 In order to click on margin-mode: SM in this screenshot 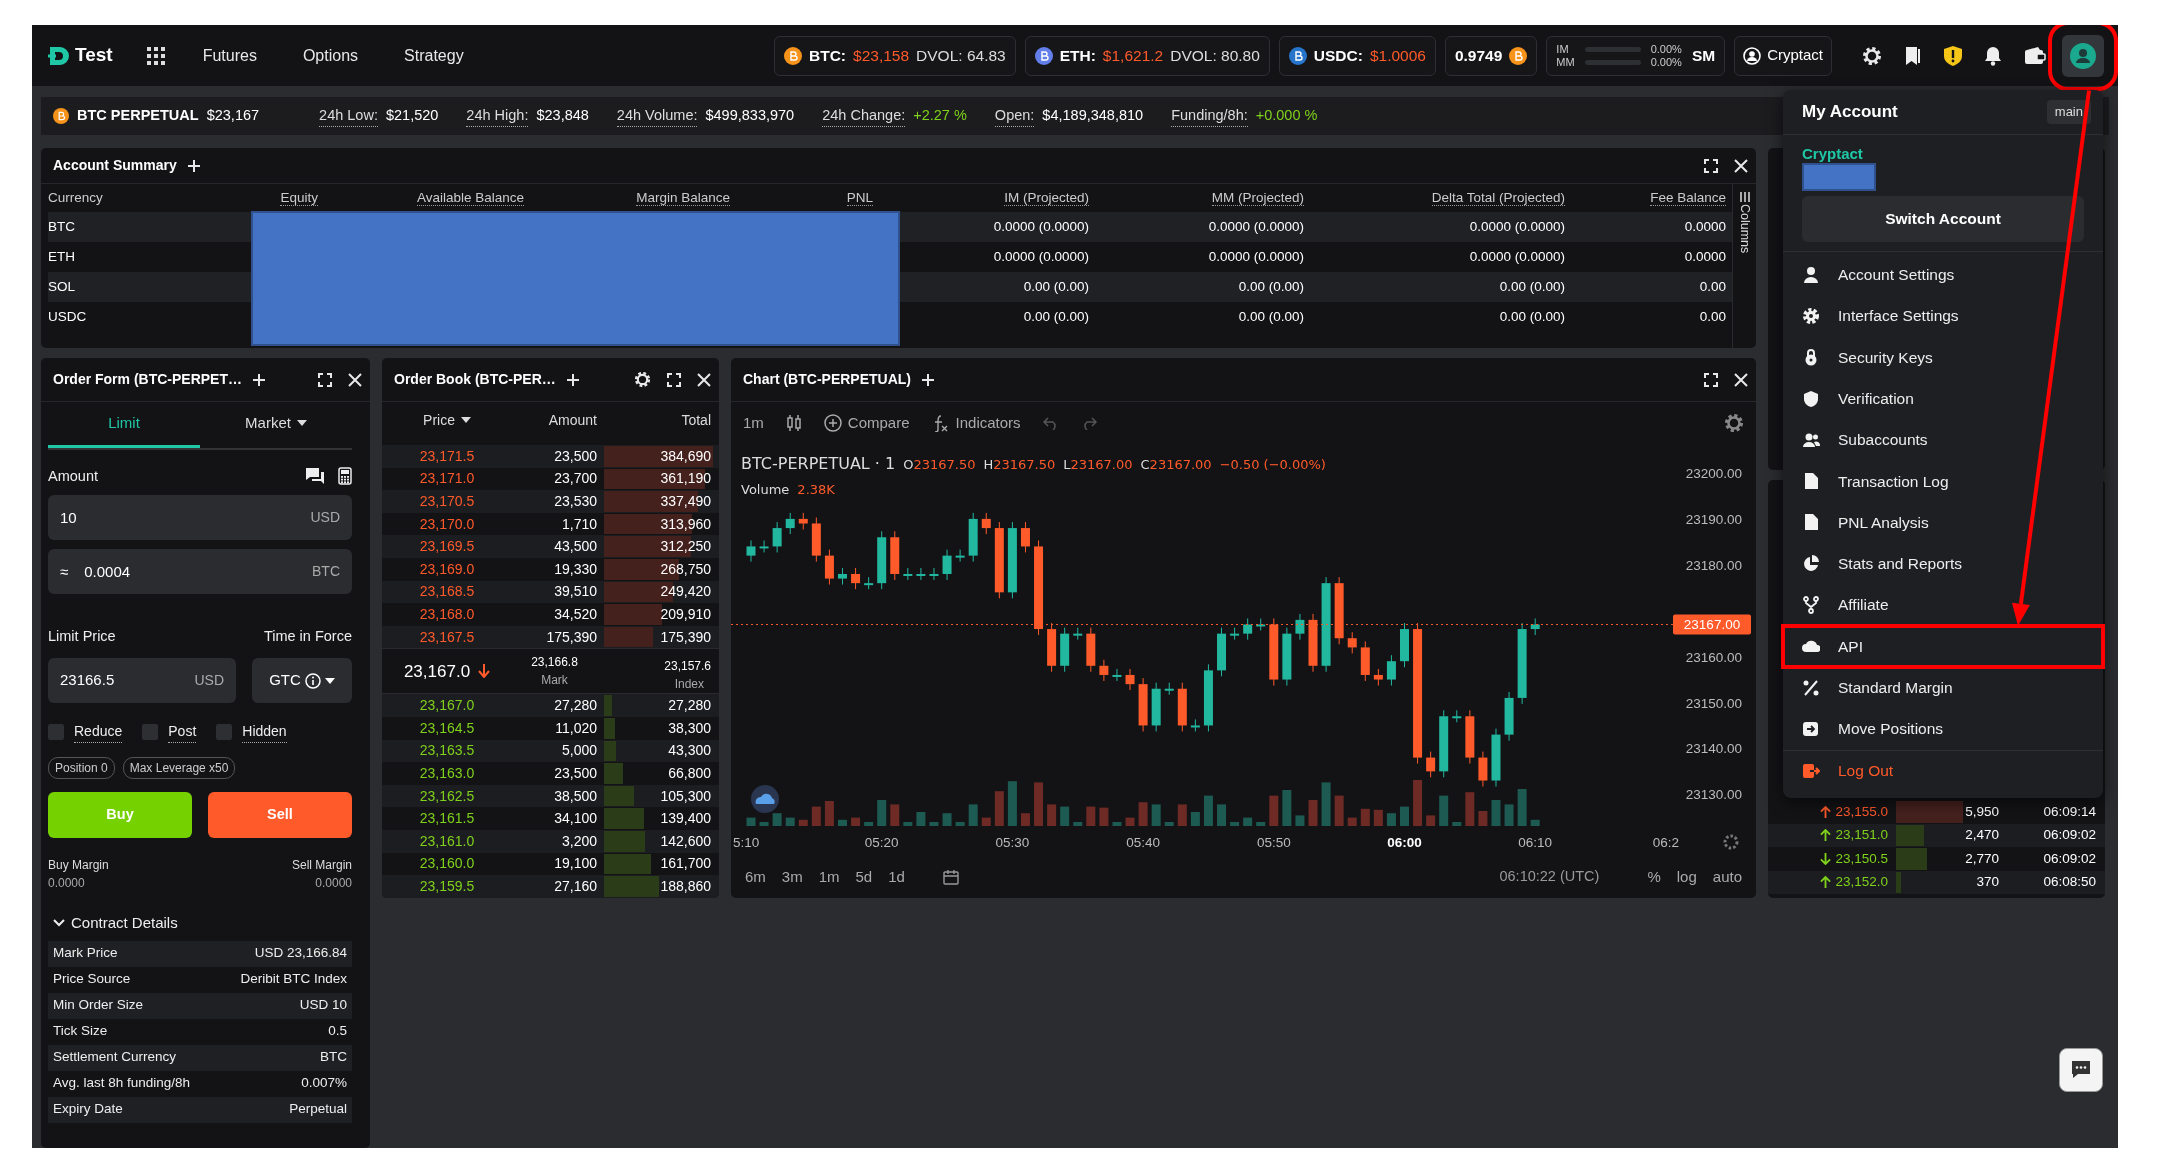, I will do `click(1703, 55)`.